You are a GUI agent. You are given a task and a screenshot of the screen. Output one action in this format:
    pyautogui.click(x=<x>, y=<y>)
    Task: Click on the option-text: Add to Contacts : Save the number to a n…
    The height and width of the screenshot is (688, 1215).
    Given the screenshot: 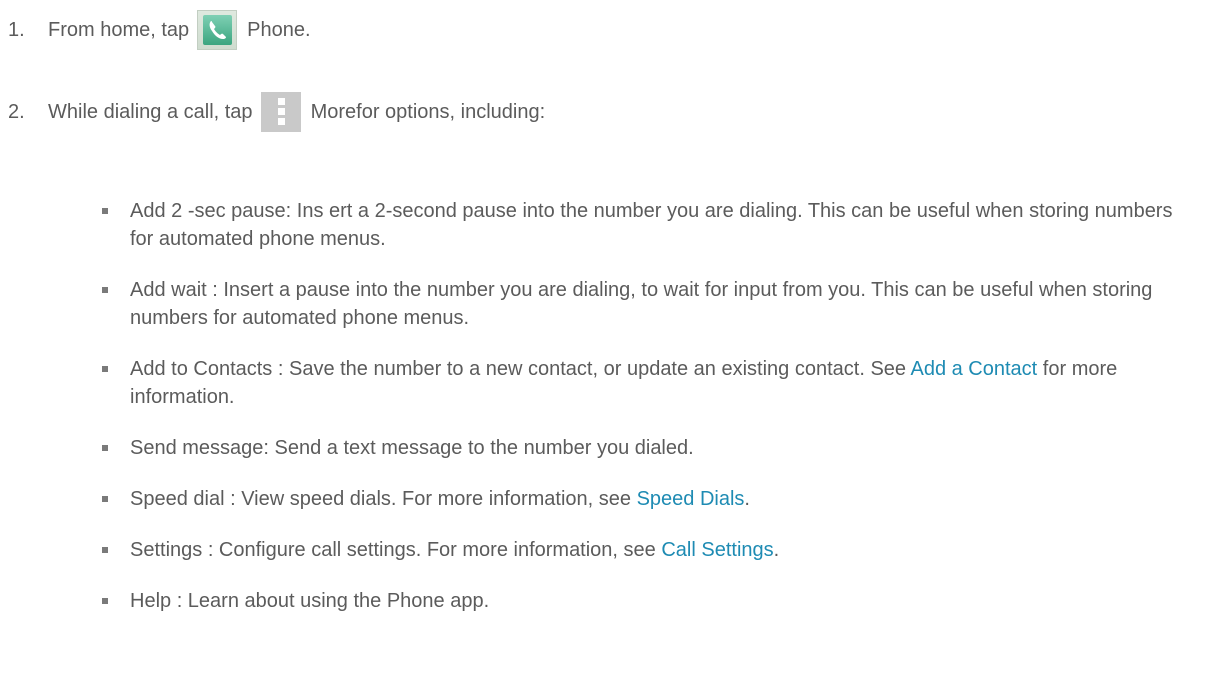 What is the action you would take?
    pyautogui.click(x=520, y=369)
    